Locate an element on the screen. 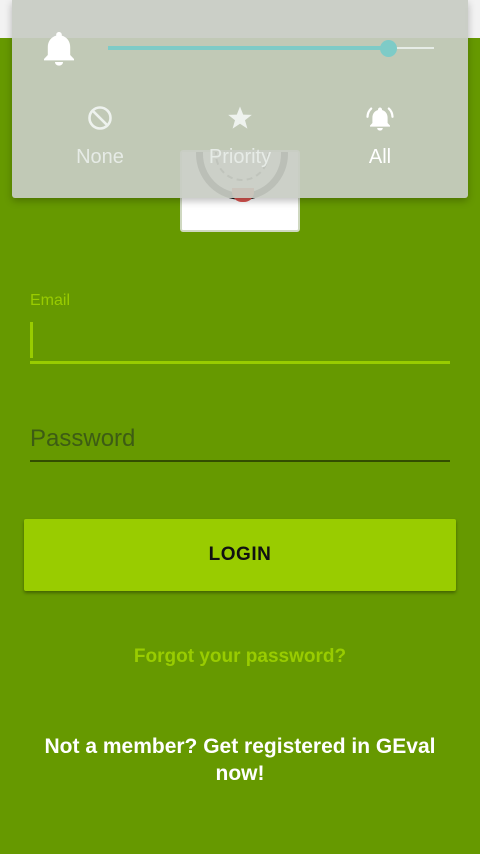 Image resolution: width=480 pixels, height=854 pixels. mode-none: None is located at coordinates (100, 140).